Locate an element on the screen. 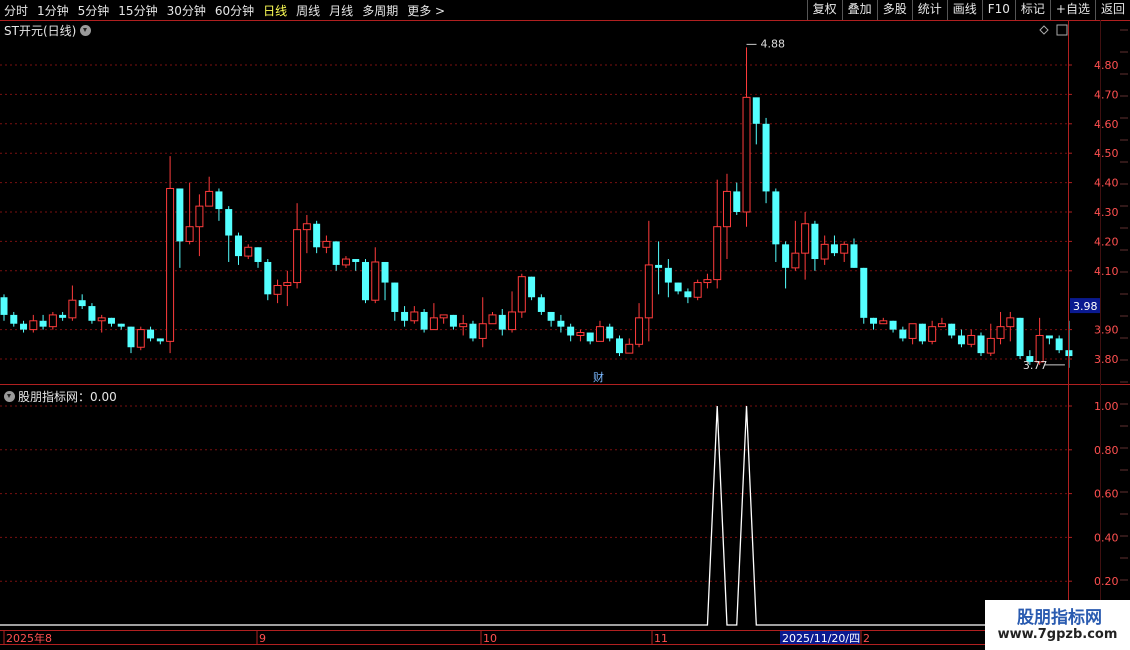 The height and width of the screenshot is (650, 1130). indicator-tick-label: 0.60 is located at coordinates (1106, 494).